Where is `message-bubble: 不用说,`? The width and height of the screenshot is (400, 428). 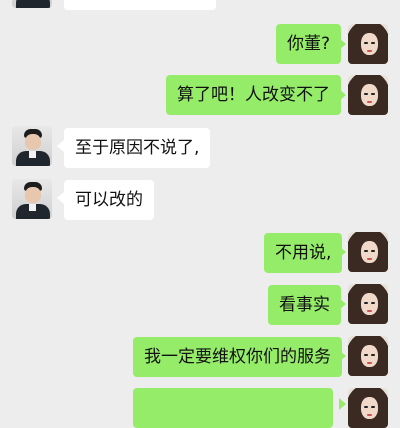 message-bubble: 不用说, is located at coordinates (303, 253).